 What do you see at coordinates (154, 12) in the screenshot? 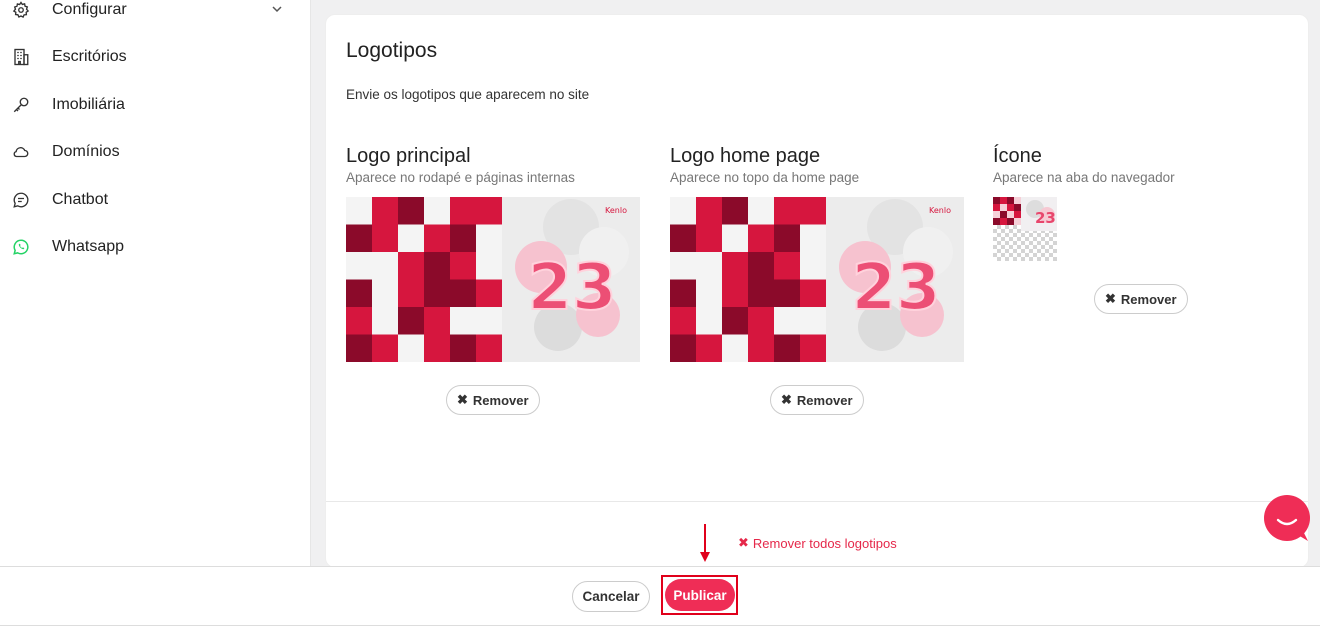
I see `sidebar-item-configurar: Configurar` at bounding box center [154, 12].